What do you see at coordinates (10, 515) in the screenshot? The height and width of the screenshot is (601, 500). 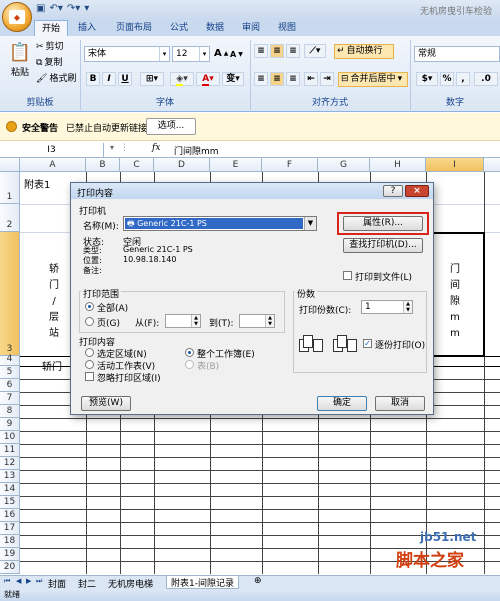 I see `row-header: 16` at bounding box center [10, 515].